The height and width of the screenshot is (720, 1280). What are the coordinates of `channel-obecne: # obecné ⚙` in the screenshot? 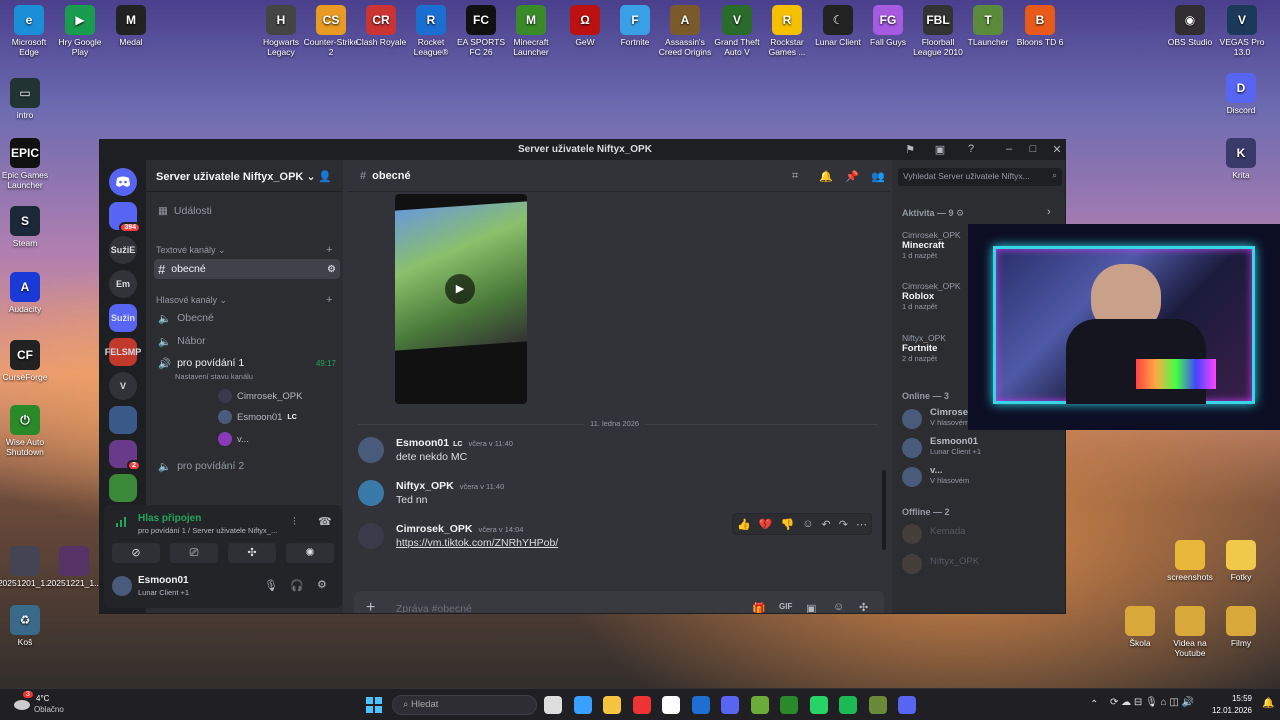 It's located at (247, 269).